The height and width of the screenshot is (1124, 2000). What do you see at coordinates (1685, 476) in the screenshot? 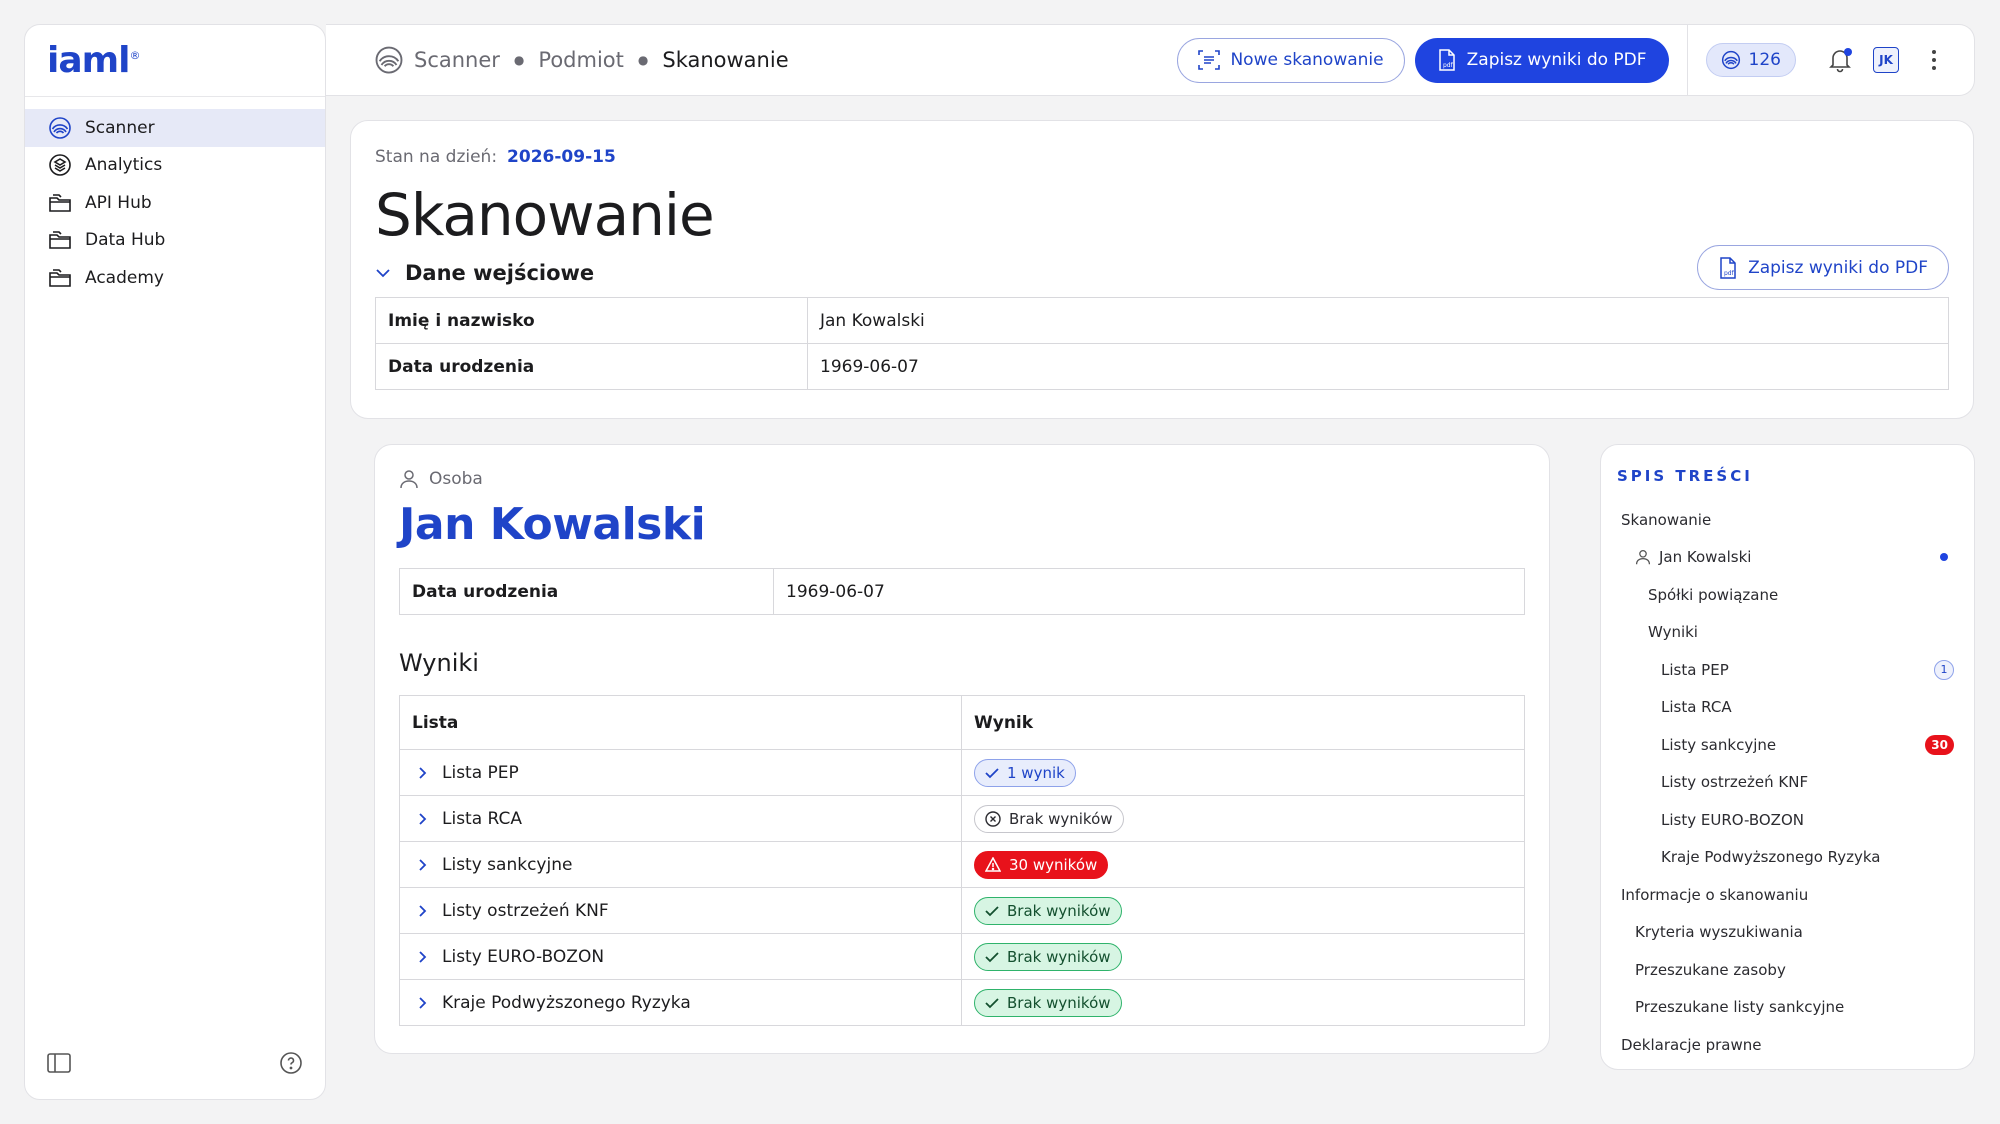
I see `toc-title: SPIS TREŚCI` at bounding box center [1685, 476].